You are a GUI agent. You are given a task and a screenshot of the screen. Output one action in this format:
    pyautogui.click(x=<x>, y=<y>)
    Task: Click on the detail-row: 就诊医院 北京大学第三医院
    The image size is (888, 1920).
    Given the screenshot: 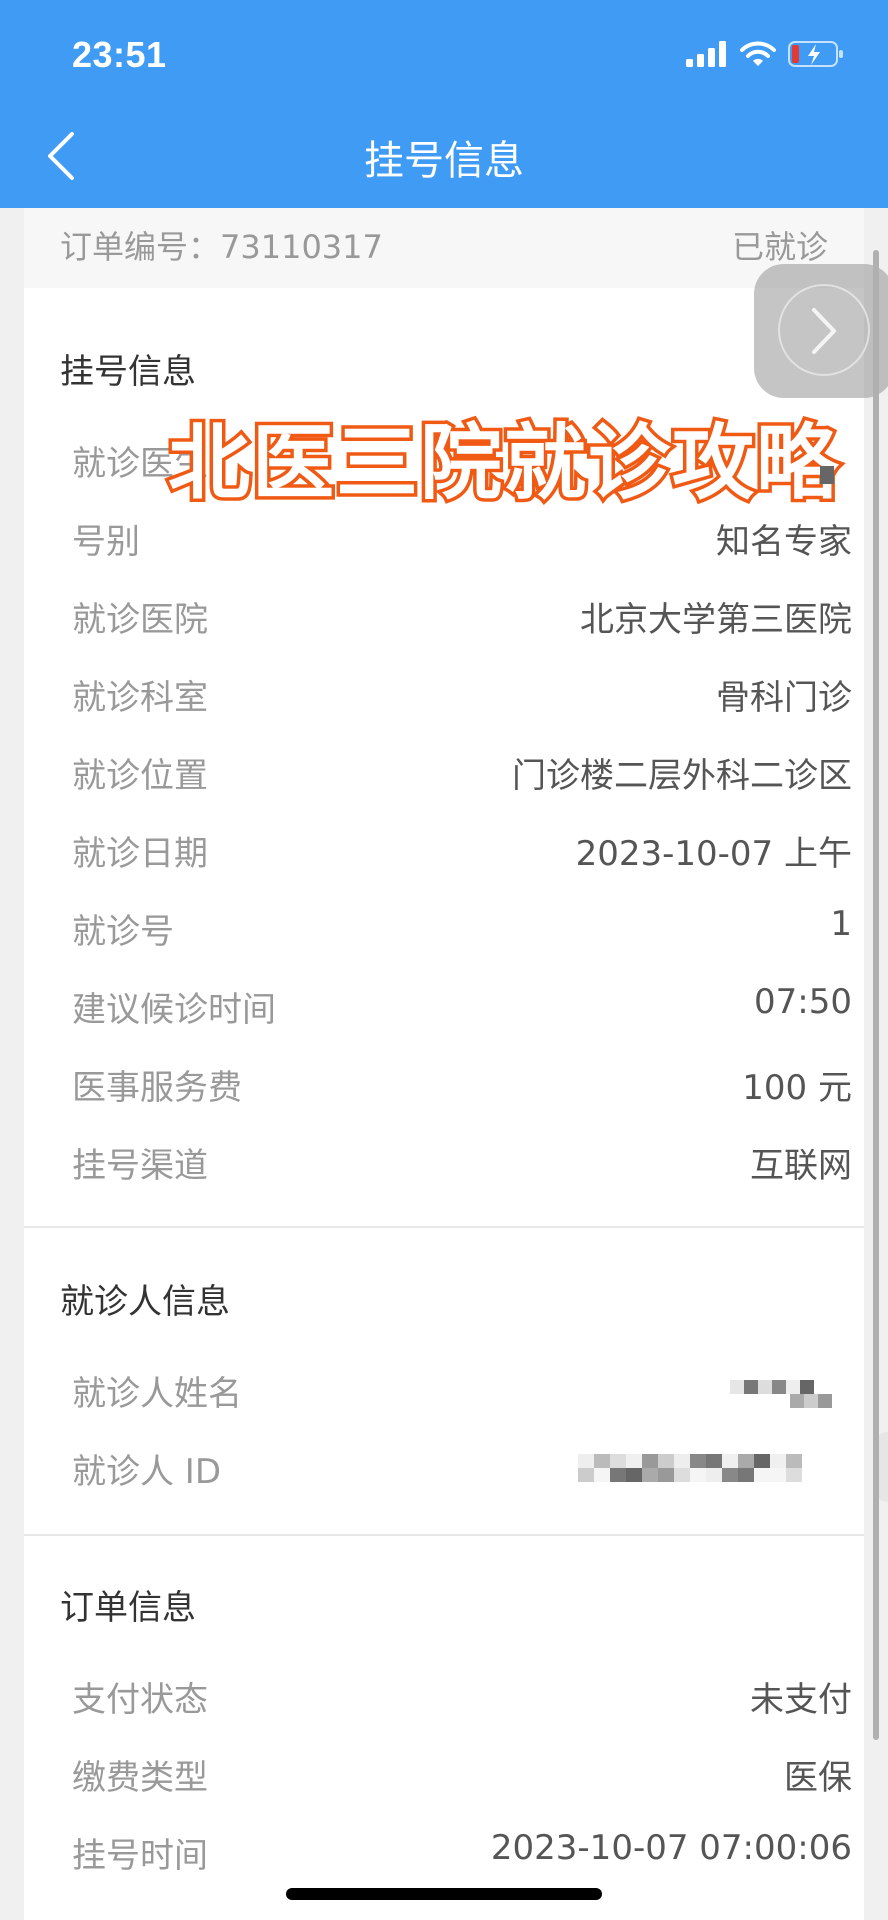 What is the action you would take?
    pyautogui.click(x=462, y=622)
    